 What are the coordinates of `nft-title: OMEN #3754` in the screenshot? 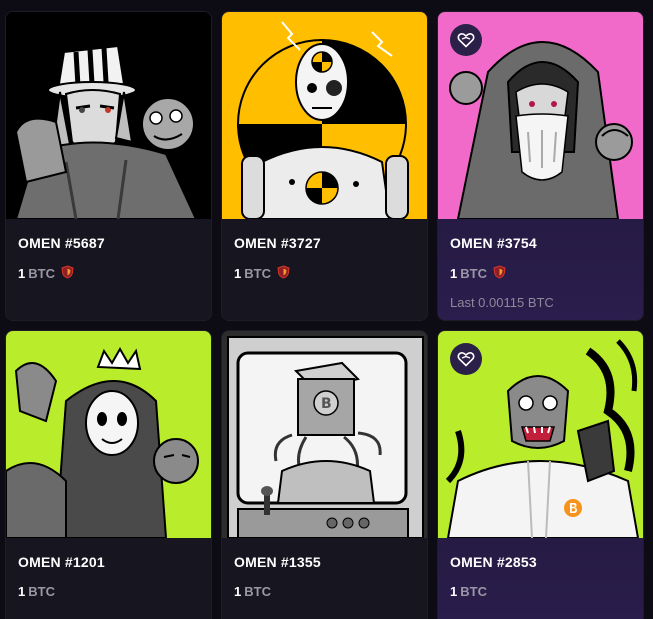 It's located at (493, 243).